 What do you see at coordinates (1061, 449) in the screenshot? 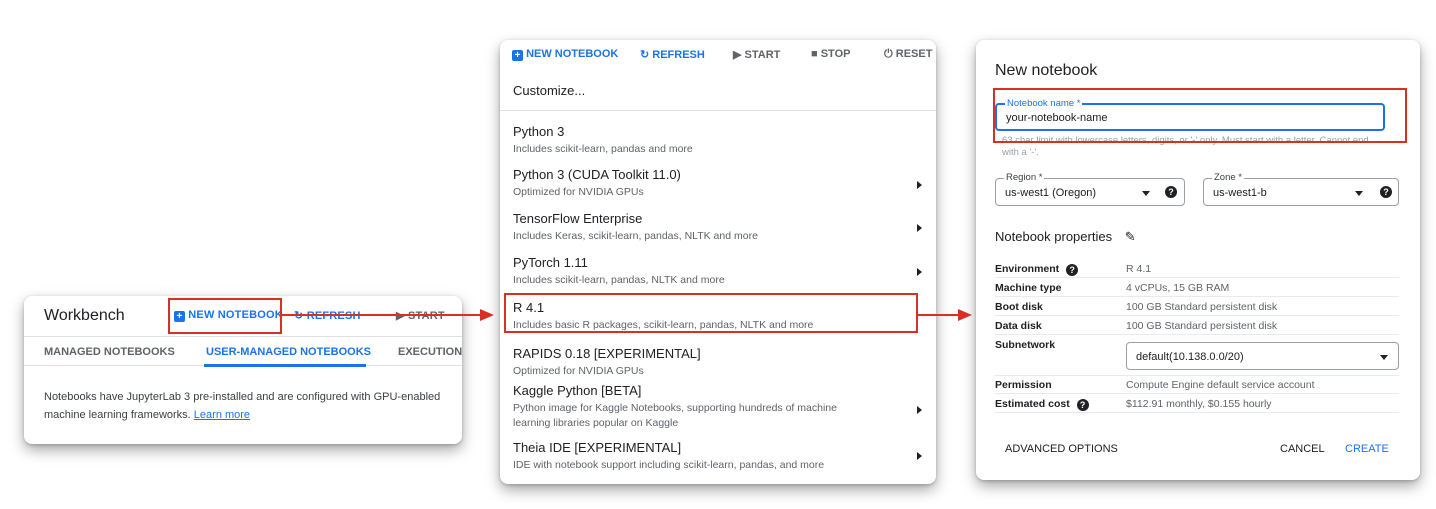
I see `advanced-options-button: ADVANCED OPTIONS` at bounding box center [1061, 449].